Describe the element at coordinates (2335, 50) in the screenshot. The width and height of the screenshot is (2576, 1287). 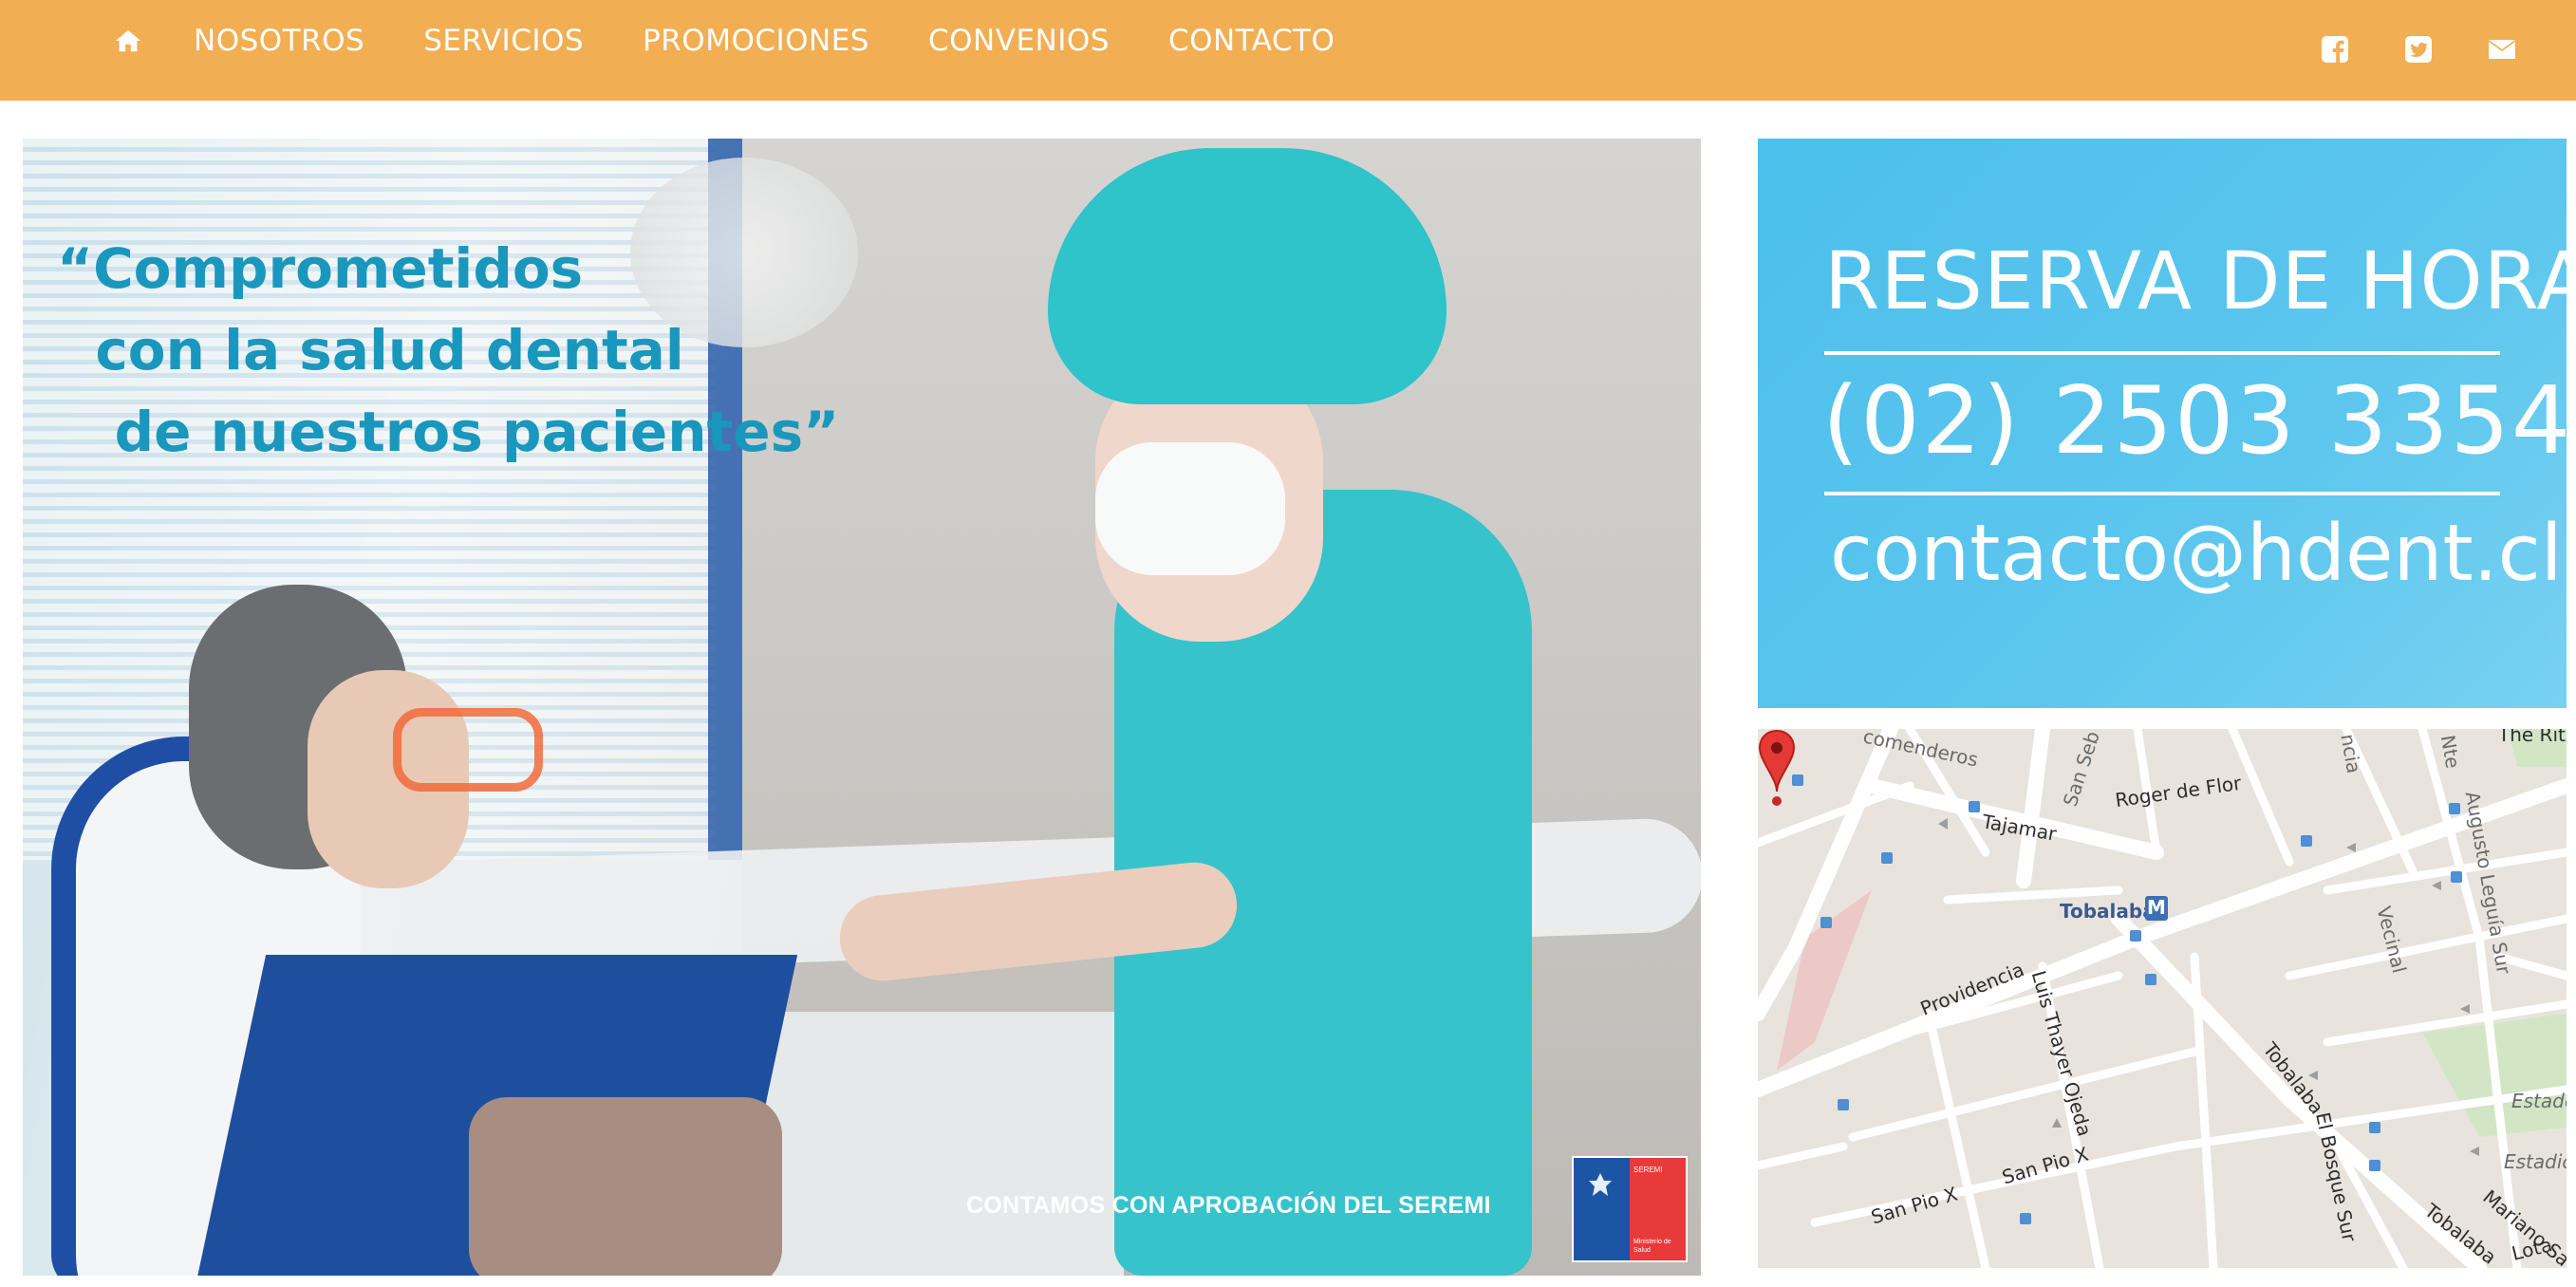
I see `facebook-icon` at that location.